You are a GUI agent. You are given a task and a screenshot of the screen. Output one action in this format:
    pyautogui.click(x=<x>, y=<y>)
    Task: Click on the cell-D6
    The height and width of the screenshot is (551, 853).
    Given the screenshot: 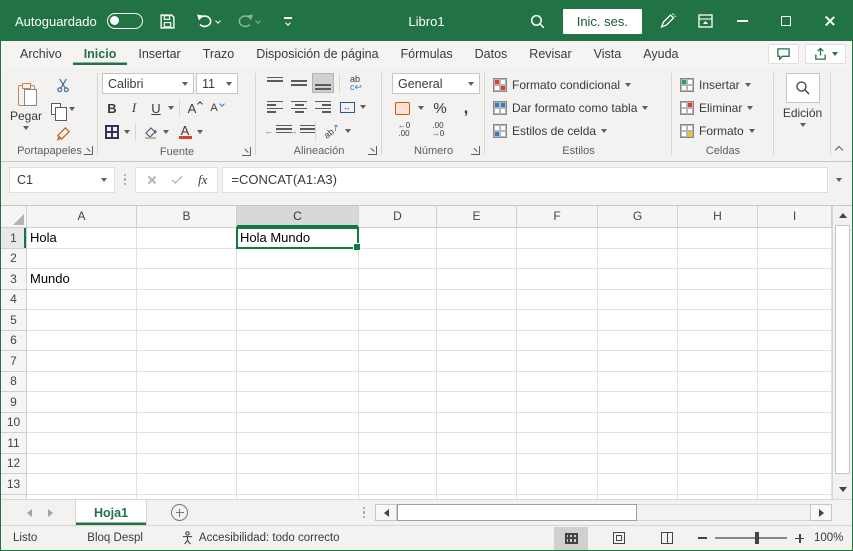 What is the action you would take?
    pyautogui.click(x=398, y=340)
    